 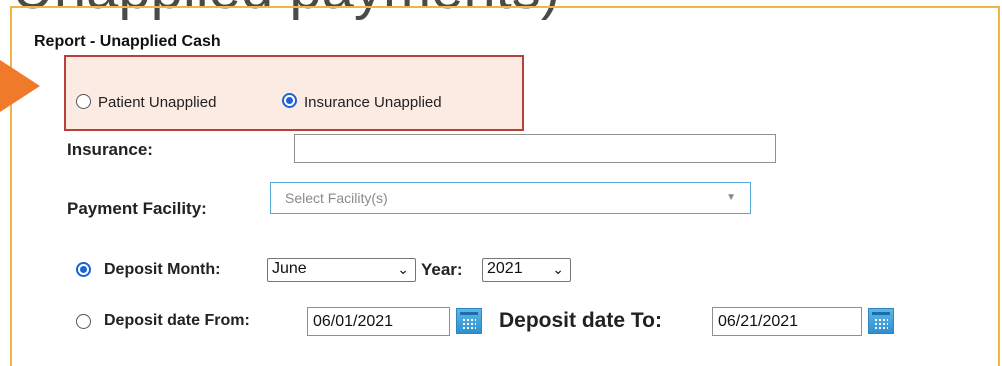 What do you see at coordinates (162, 269) in the screenshot?
I see `deposit-month-label: Deposit Month:` at bounding box center [162, 269].